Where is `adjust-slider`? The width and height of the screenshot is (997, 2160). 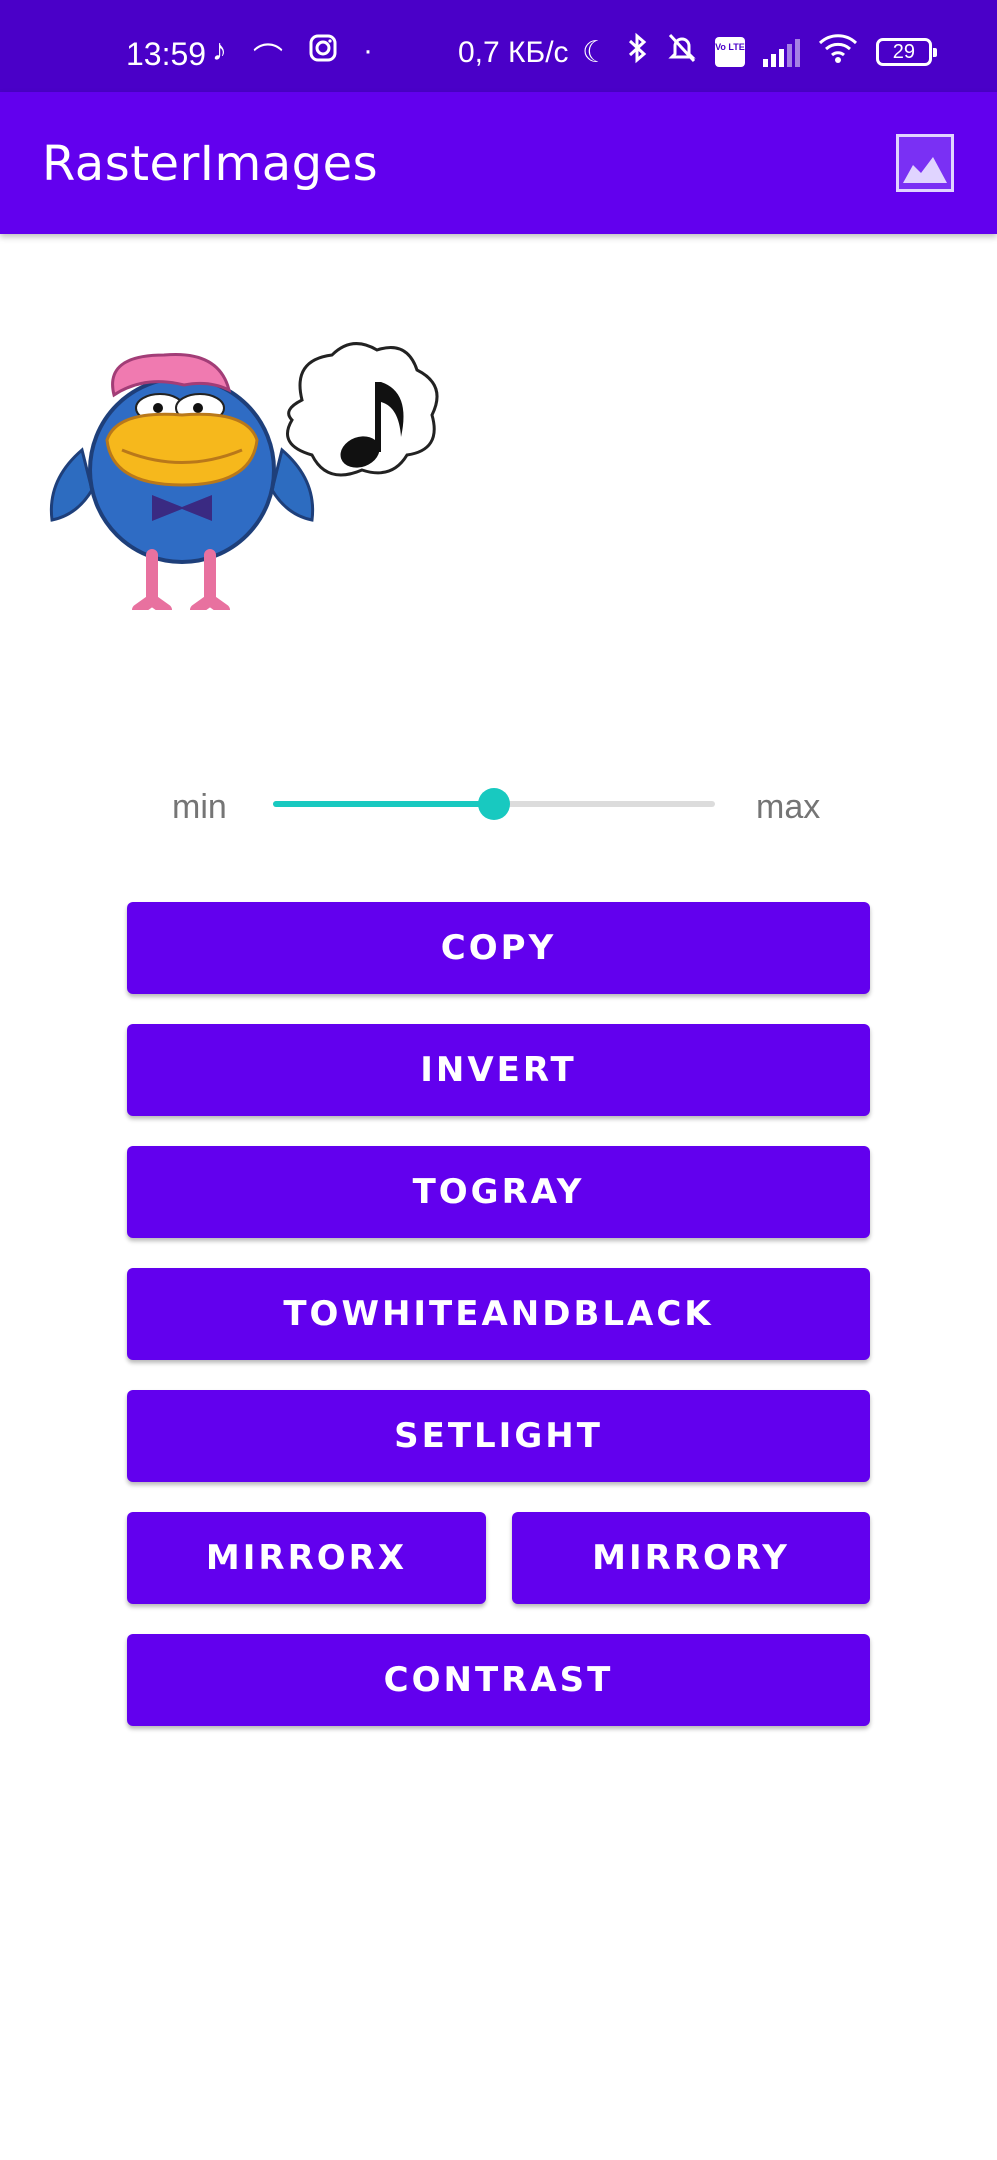 adjust-slider is located at coordinates (494, 804).